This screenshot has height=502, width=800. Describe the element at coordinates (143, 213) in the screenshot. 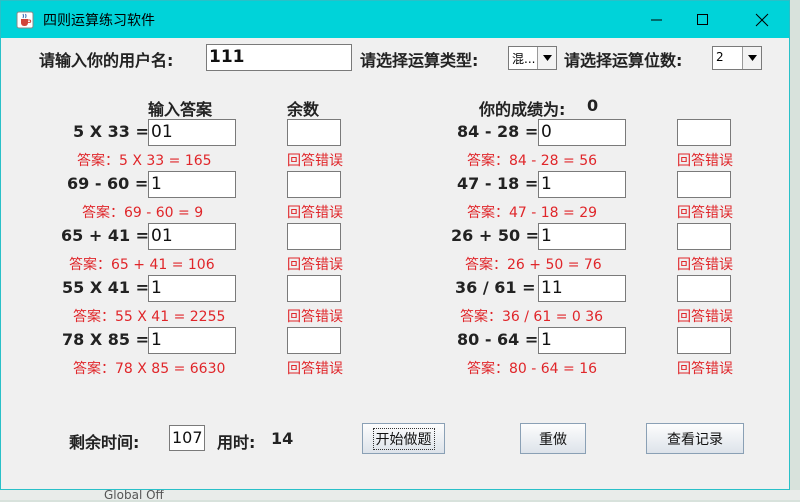

I see `correct-answer-text: 答案：69 - 60 = 9` at that location.